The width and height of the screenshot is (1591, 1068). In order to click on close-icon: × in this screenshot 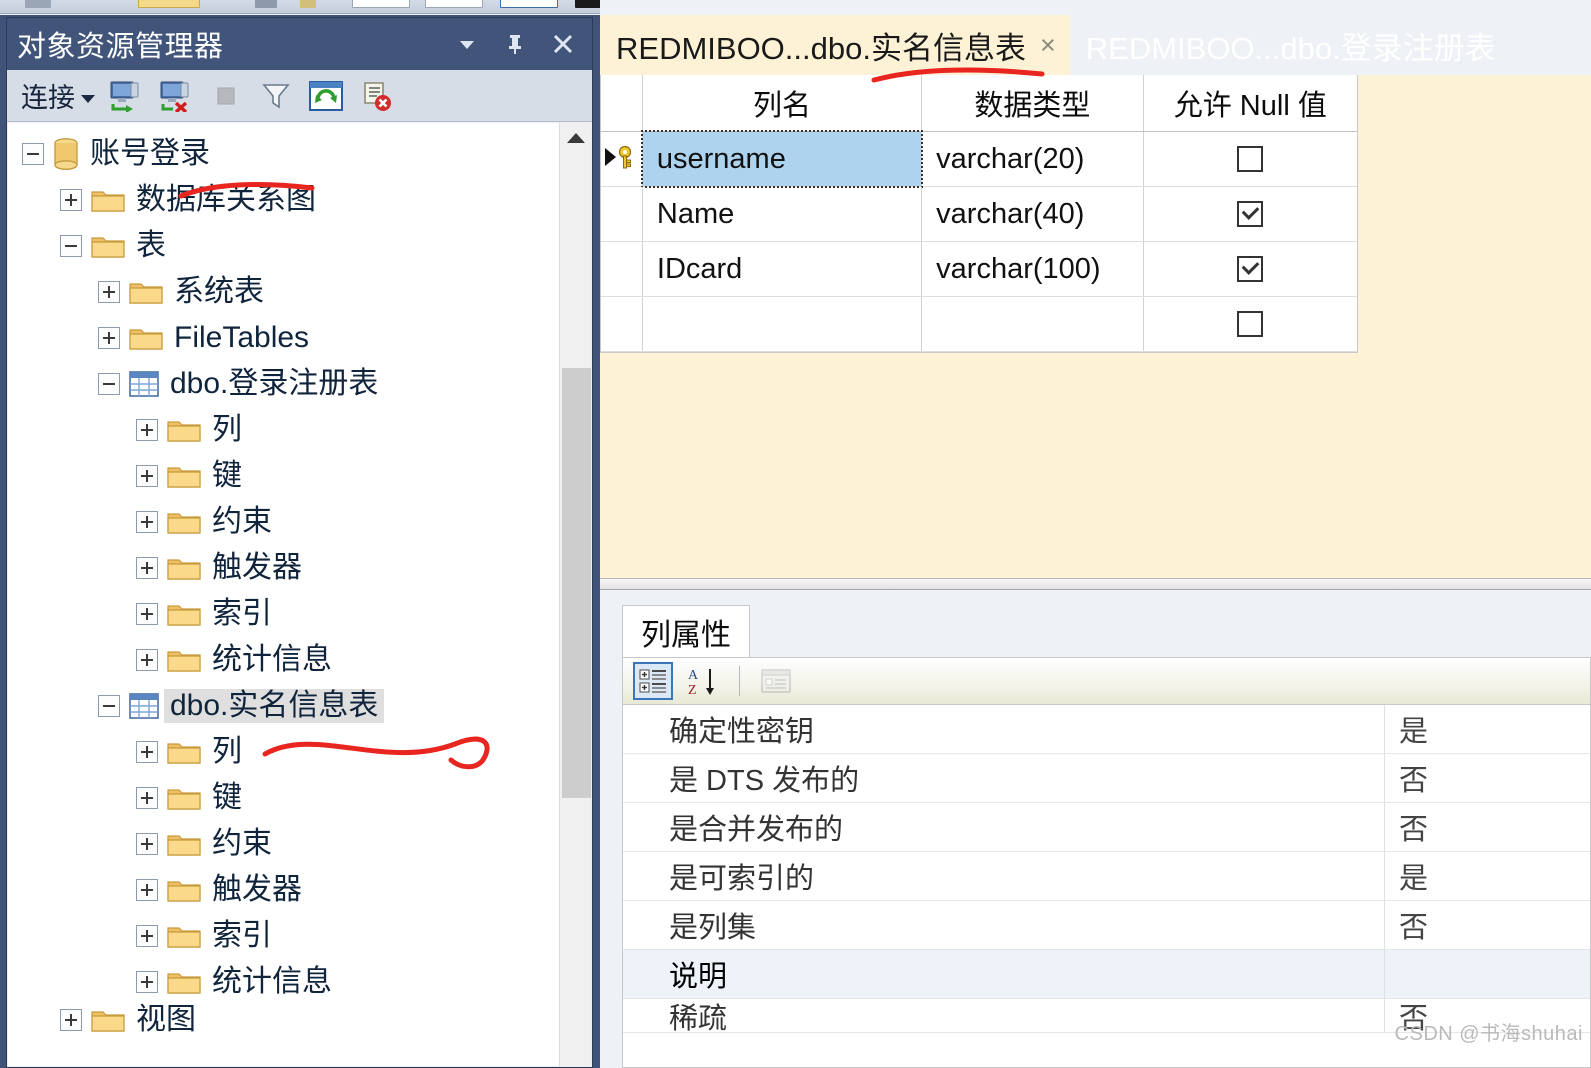, I will do `click(1048, 45)`.